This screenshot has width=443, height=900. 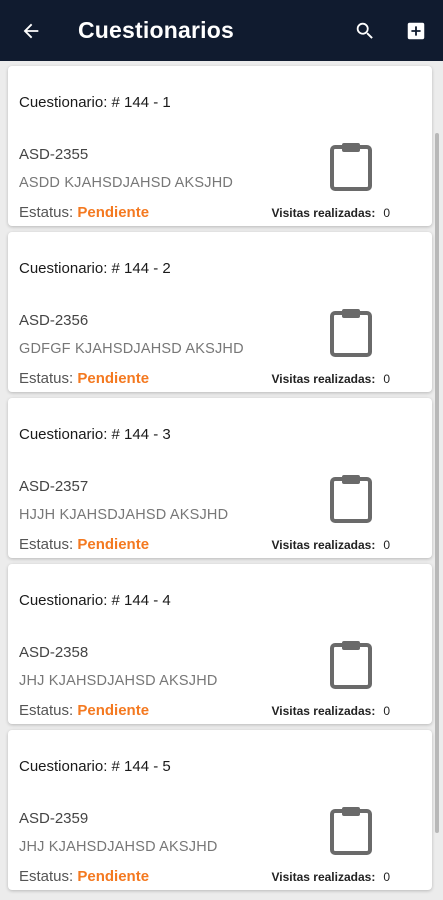 I want to click on card-title: Cuestionario: # 144 - 1, so click(x=95, y=102).